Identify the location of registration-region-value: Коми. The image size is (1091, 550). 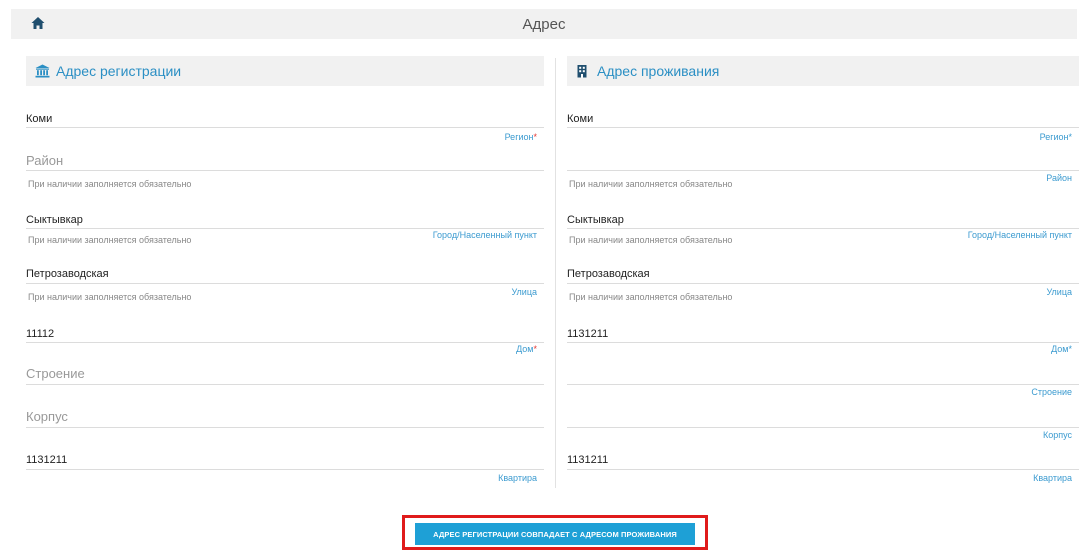
(39, 119).